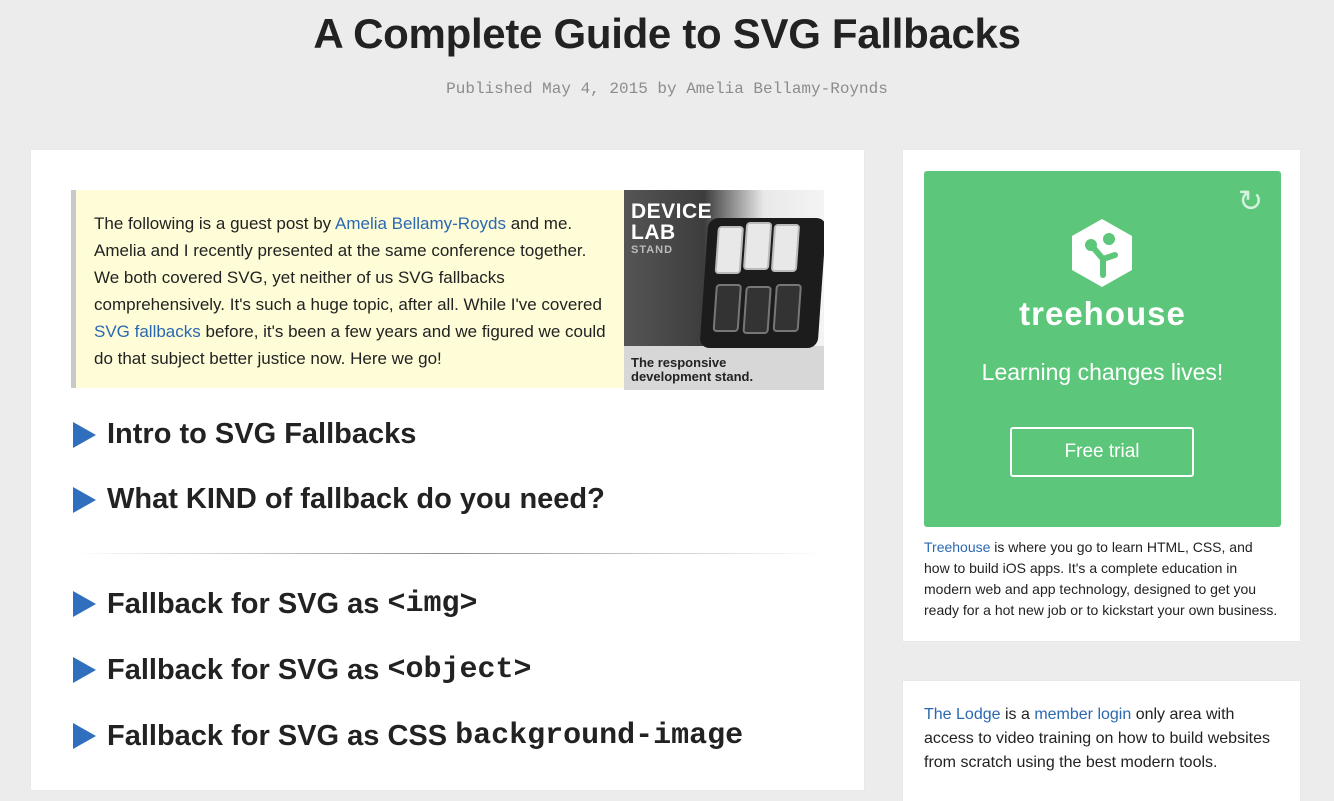 The height and width of the screenshot is (801, 1334). I want to click on treehouse-link: Treehouse, so click(957, 547).